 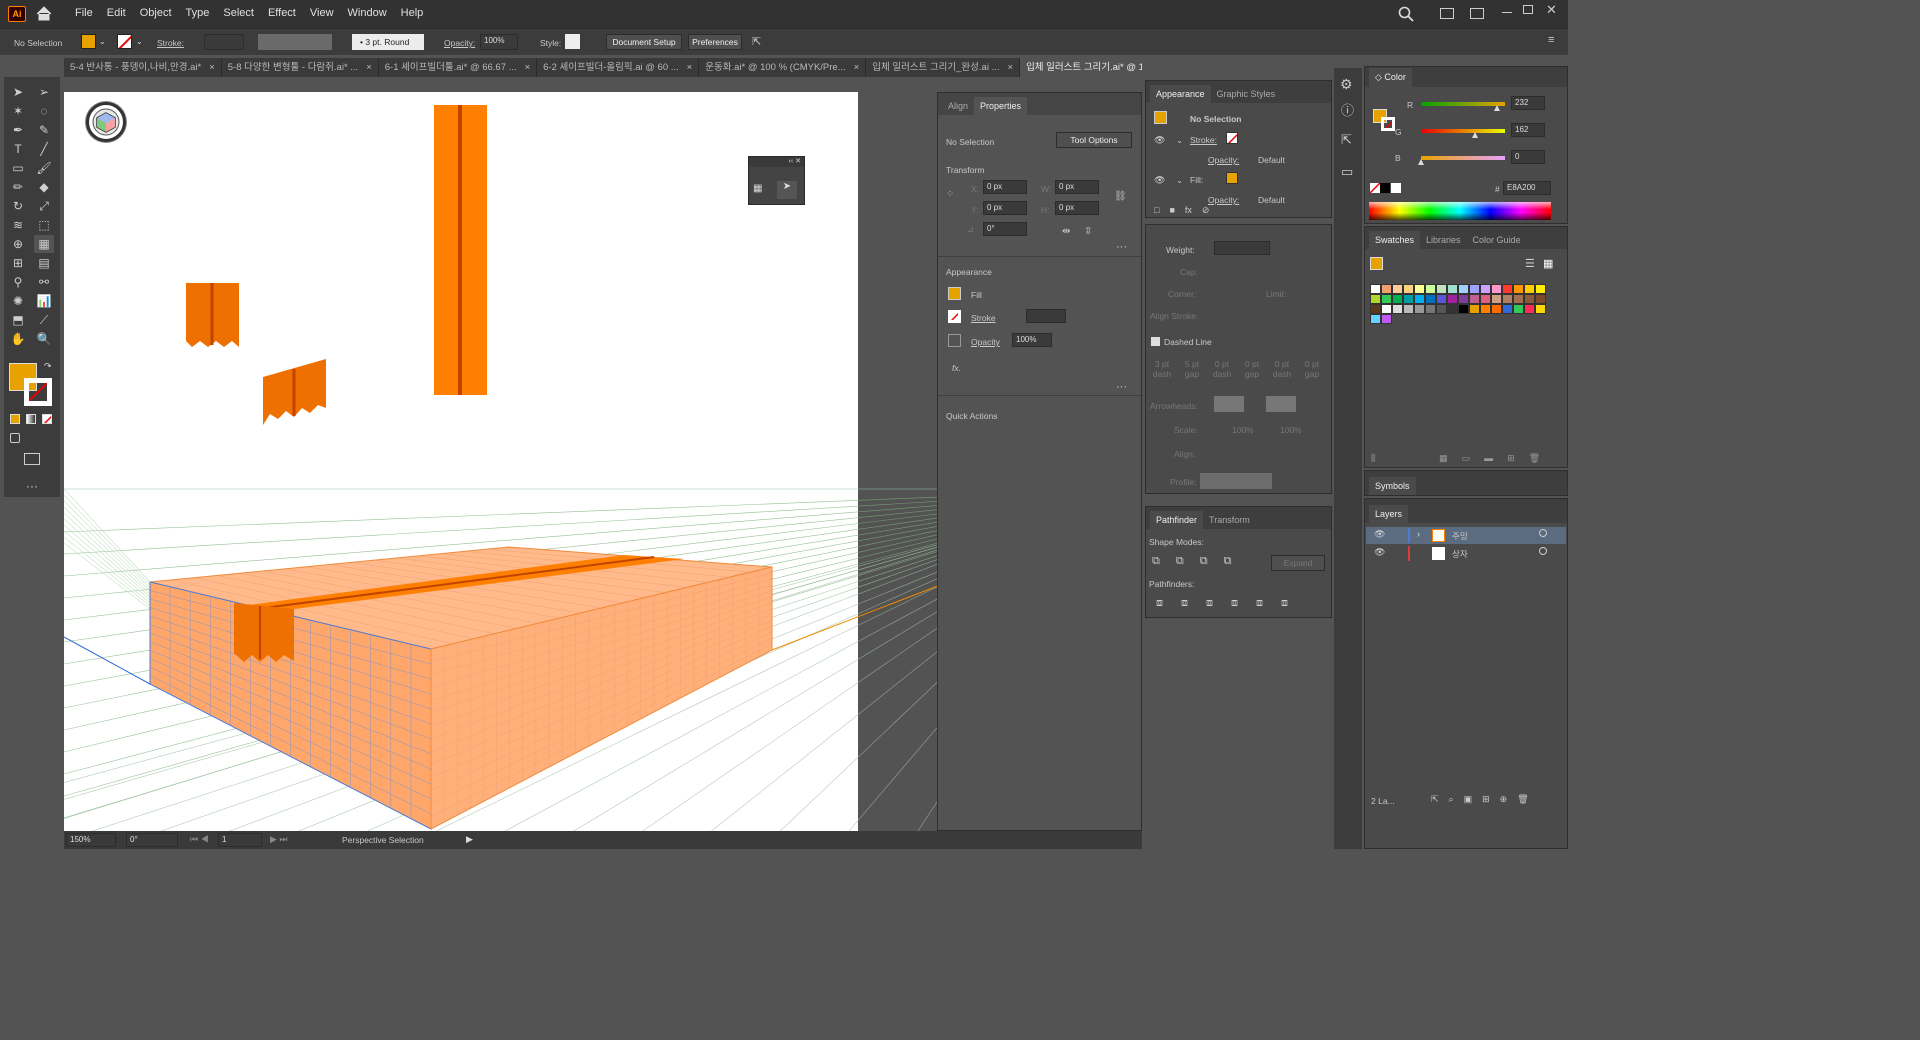 I want to click on status-menu-icon: ▶, so click(x=469, y=839).